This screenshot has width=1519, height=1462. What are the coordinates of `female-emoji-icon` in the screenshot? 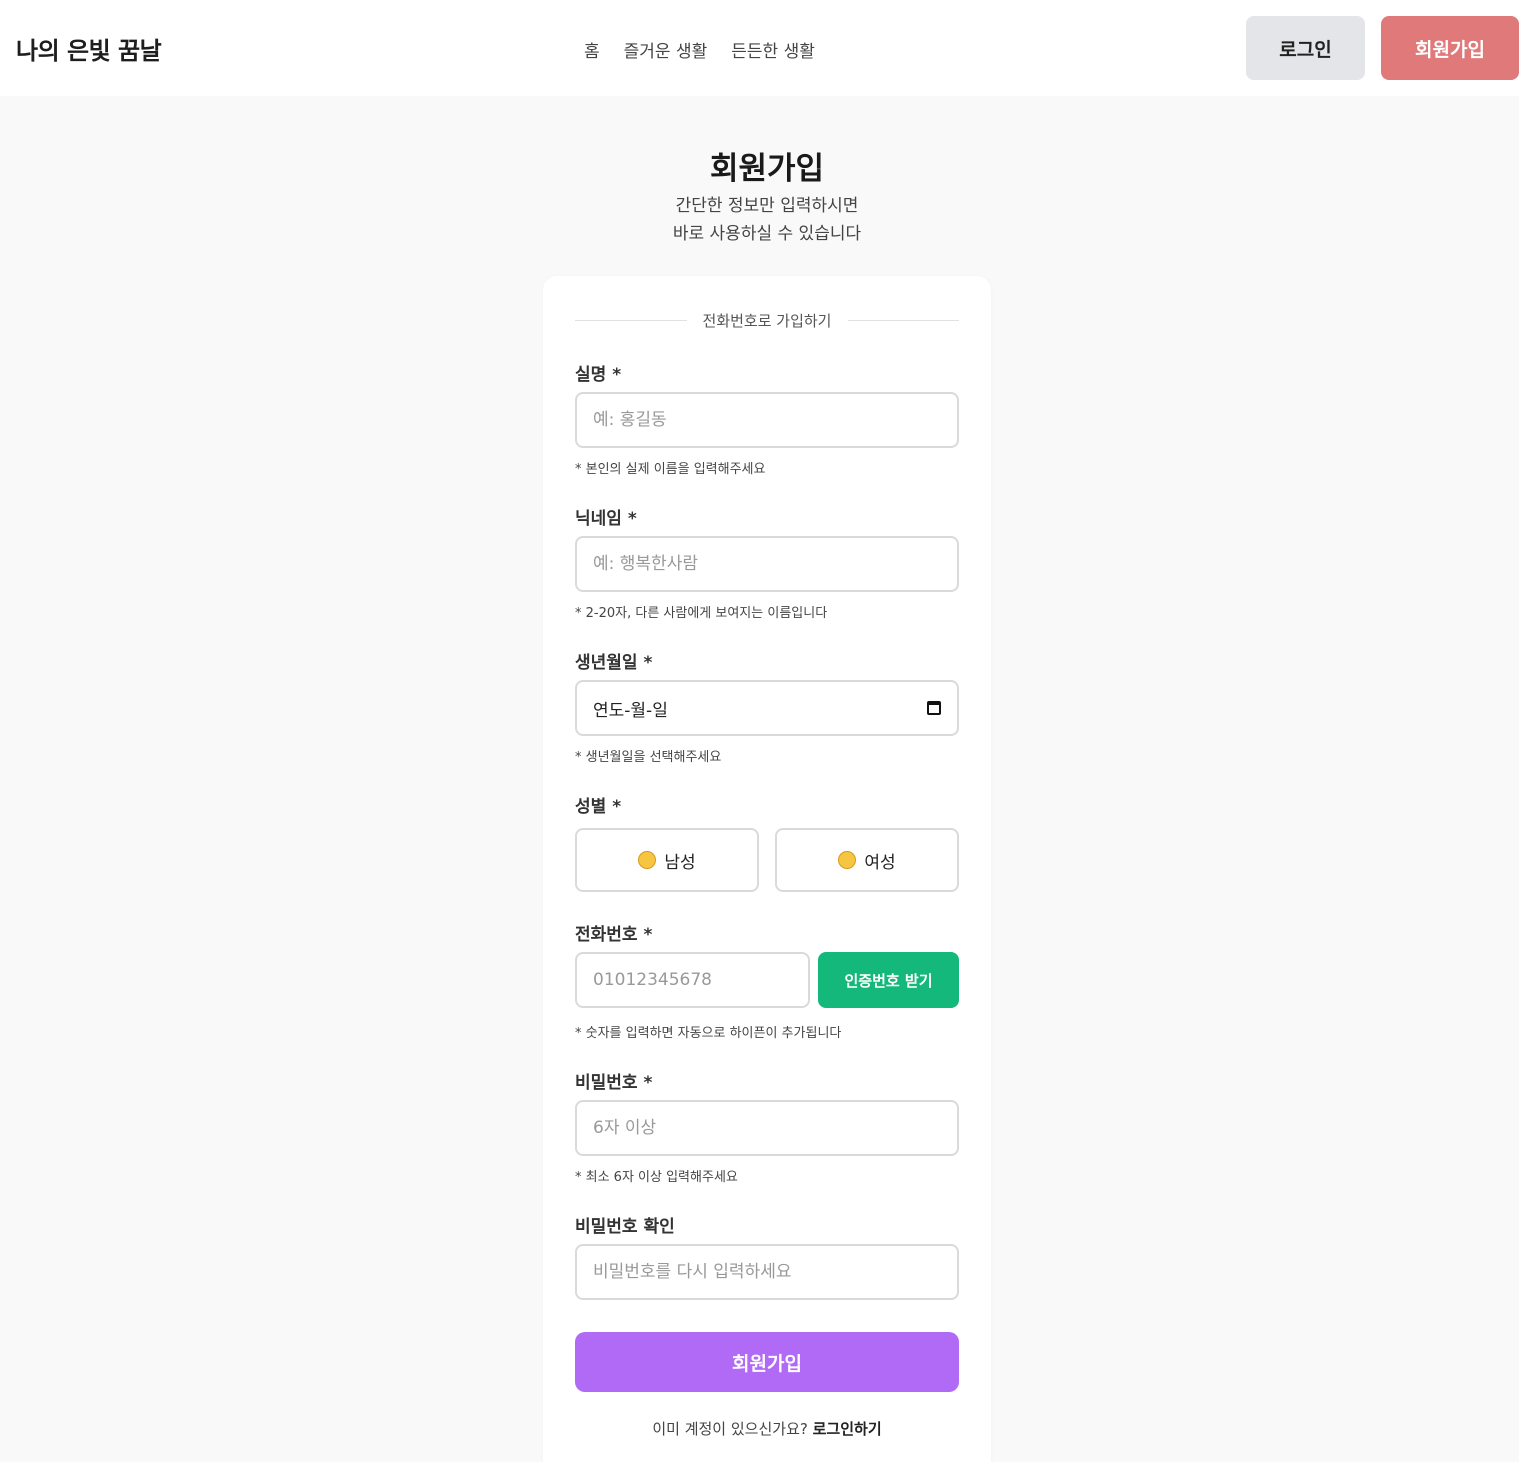 It's located at (847, 860).